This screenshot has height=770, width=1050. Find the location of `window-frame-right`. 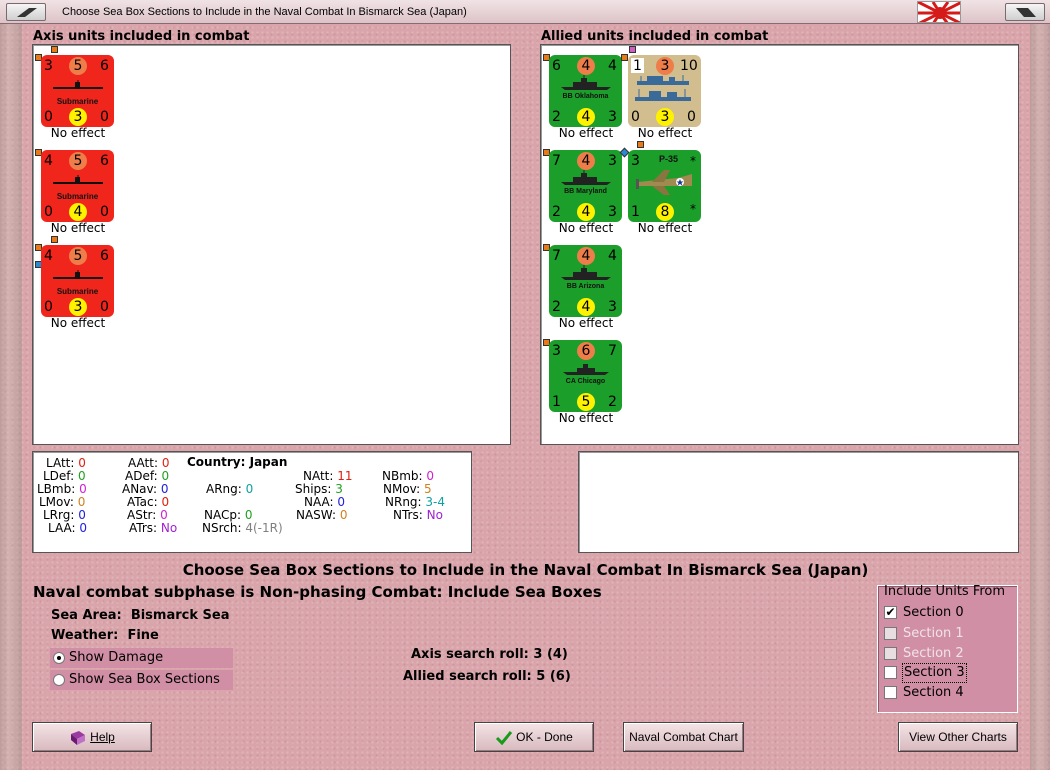

window-frame-right is located at coordinates (1040, 397).